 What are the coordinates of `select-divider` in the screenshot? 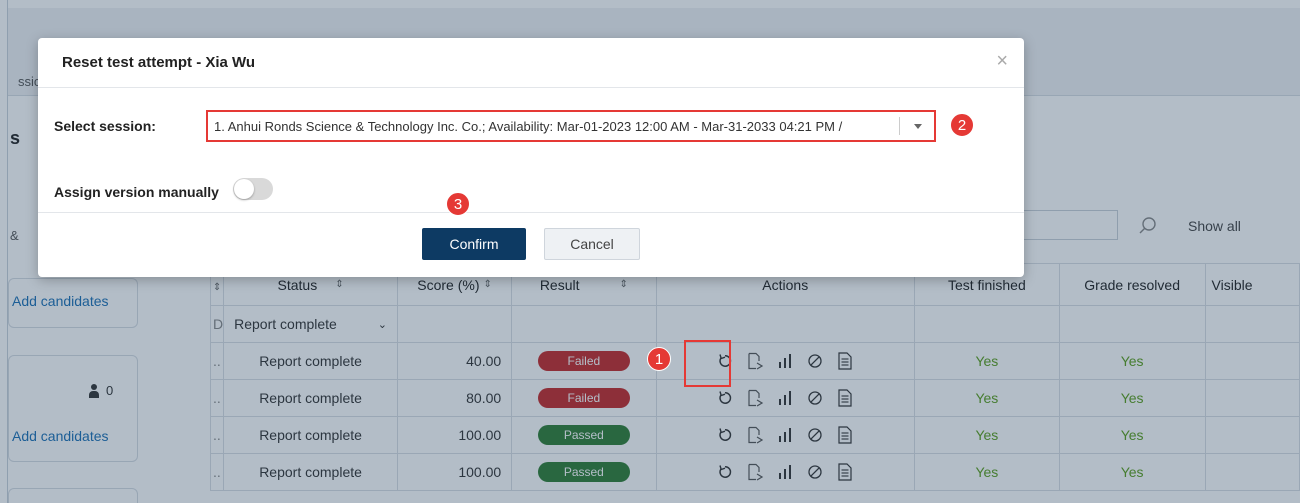 It's located at (899, 126).